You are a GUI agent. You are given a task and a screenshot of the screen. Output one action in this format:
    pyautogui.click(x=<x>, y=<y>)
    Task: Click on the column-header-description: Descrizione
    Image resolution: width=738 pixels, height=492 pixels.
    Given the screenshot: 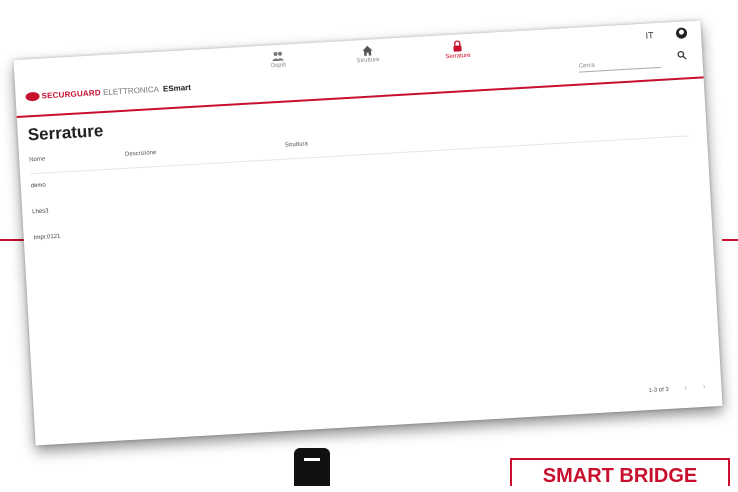 What is the action you would take?
    pyautogui.click(x=141, y=154)
    